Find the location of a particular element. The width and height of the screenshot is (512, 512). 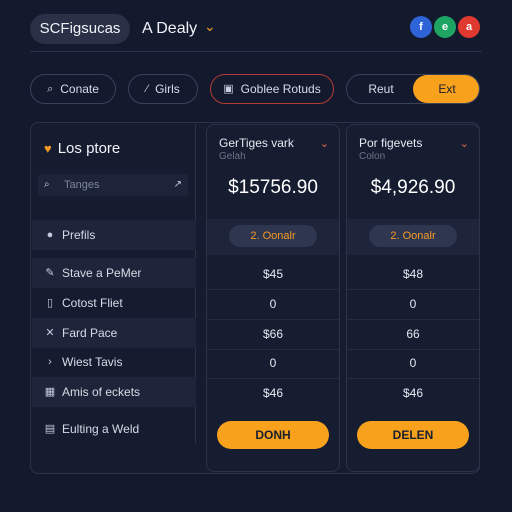

sidebar-item-fard: ✕ Fard Pace is located at coordinates (114, 333).